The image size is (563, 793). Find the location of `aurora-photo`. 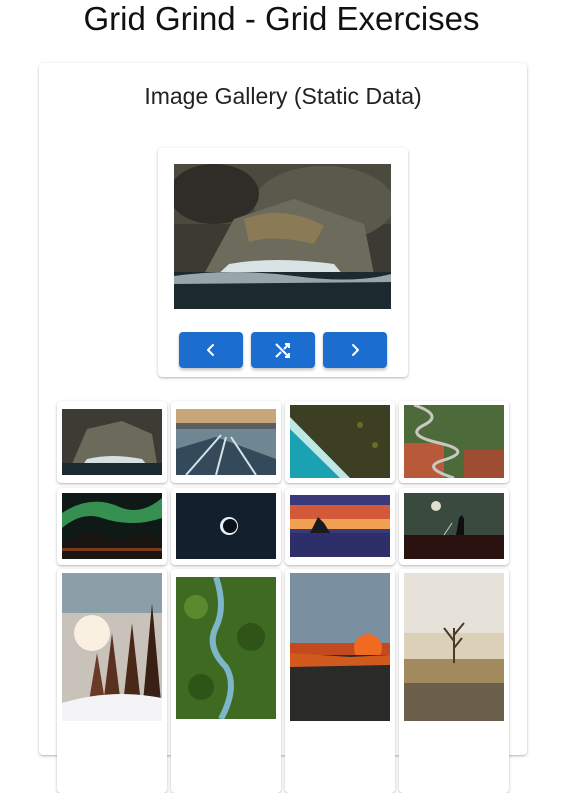

aurora-photo is located at coordinates (112, 526).